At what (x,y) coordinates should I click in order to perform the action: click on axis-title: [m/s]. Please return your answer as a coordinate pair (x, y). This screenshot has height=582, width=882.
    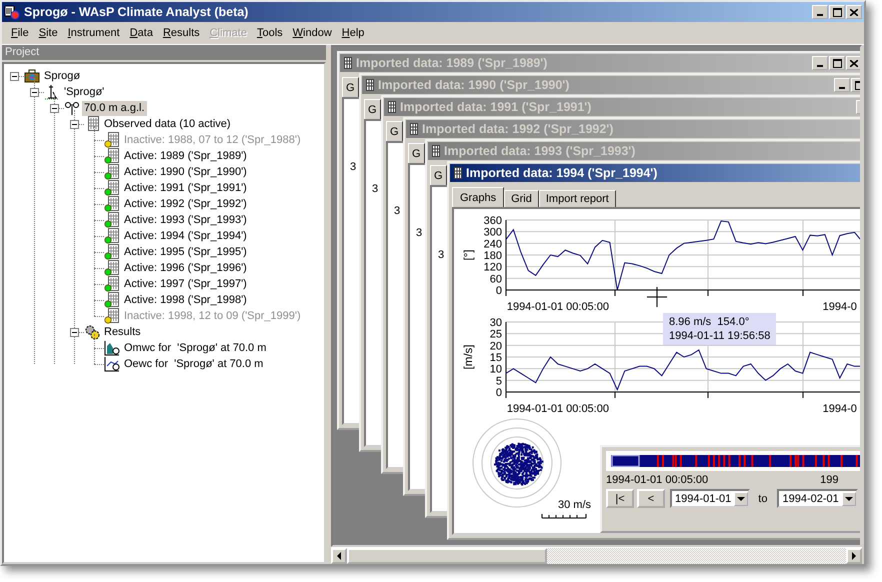
    Looking at the image, I should click on (469, 357).